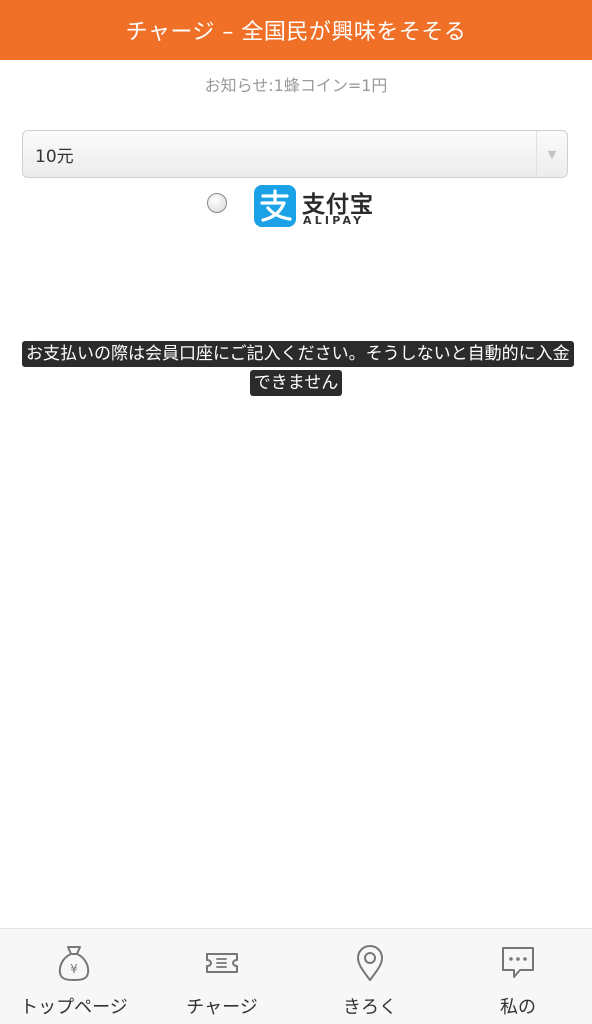 The image size is (592, 1024). I want to click on page-header: チャージ – 全国民が興味をそそる, so click(296, 30).